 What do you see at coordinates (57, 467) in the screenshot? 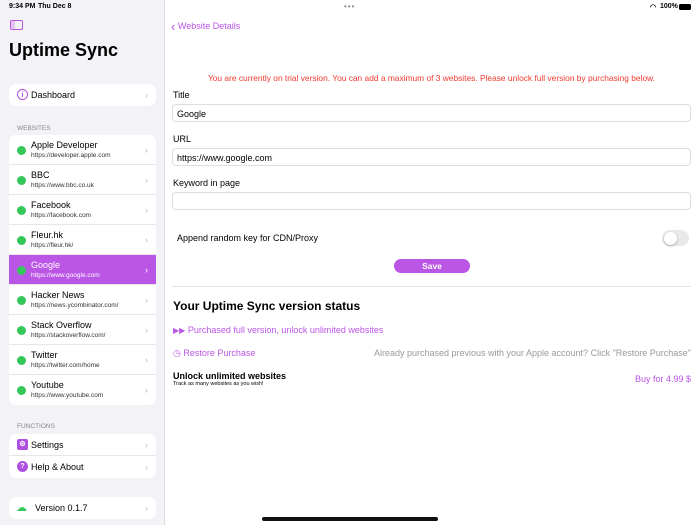
I see `help-label: Help & About` at bounding box center [57, 467].